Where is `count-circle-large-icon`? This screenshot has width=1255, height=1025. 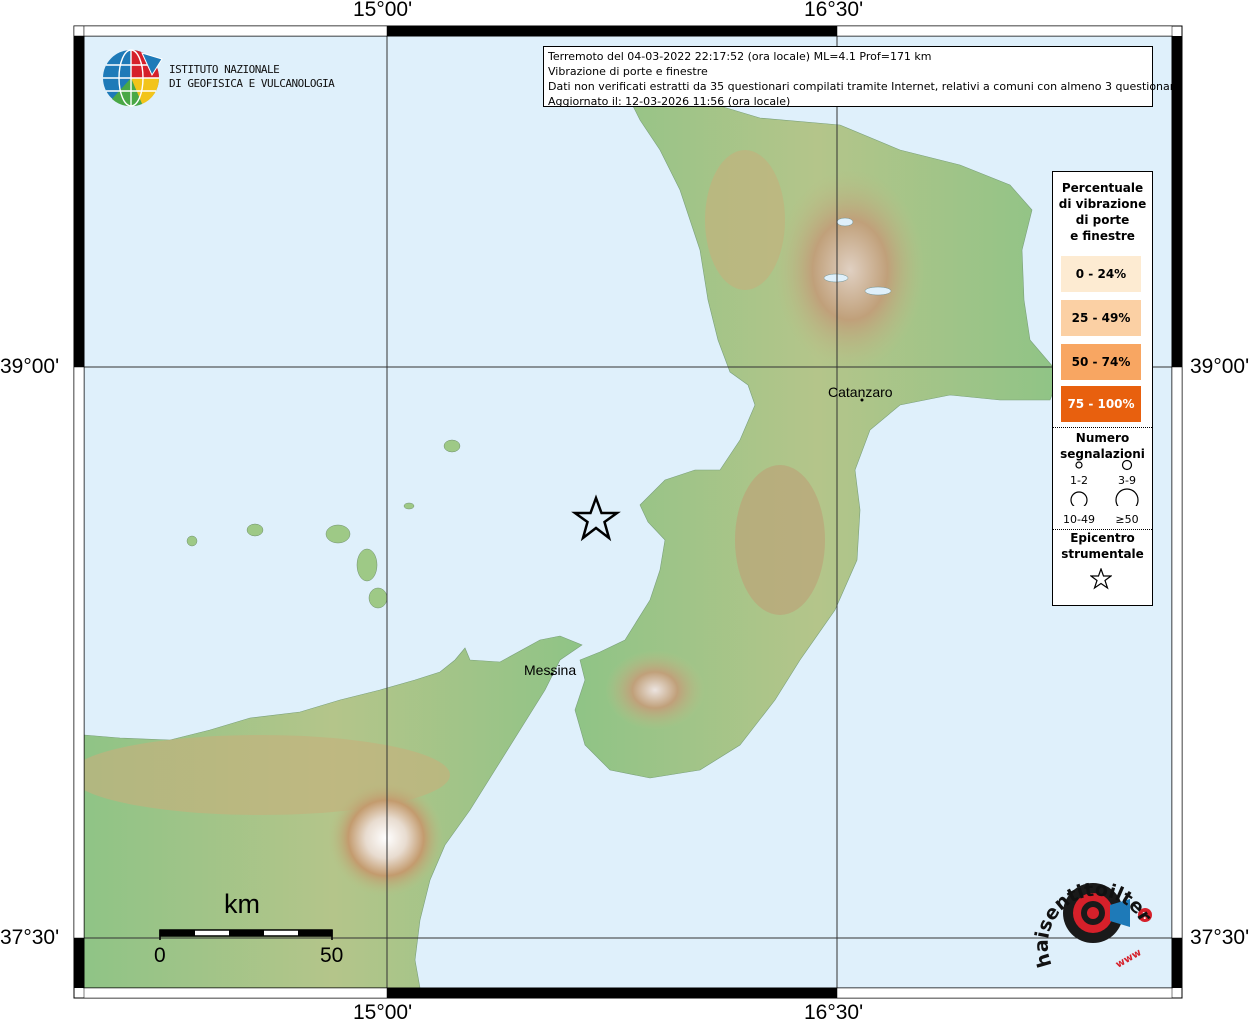 count-circle-large-icon is located at coordinates (1079, 498).